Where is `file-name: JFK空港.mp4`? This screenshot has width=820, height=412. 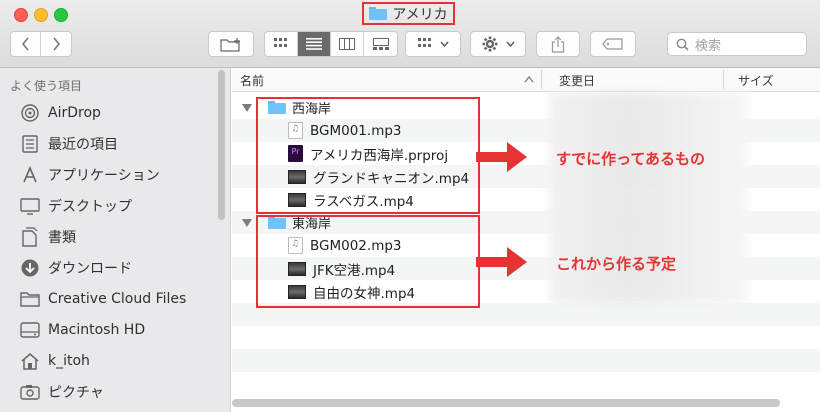 file-name: JFK空港.mp4 is located at coordinates (354, 270).